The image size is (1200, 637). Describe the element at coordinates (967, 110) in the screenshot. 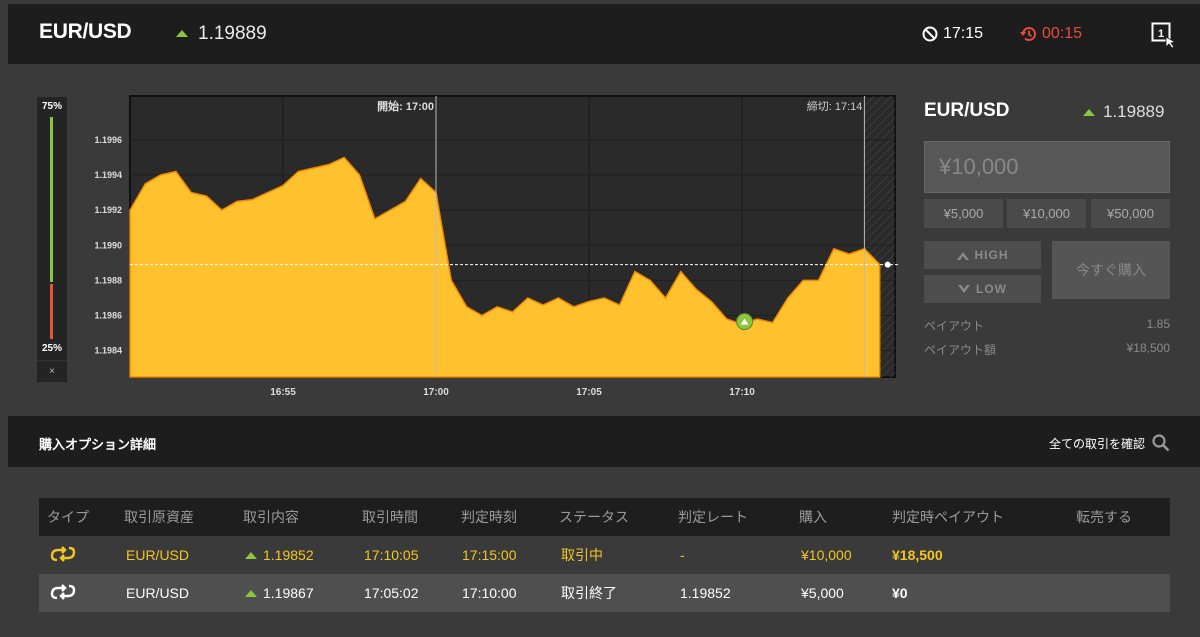

I see `order-asset-title: EUR/USD` at that location.